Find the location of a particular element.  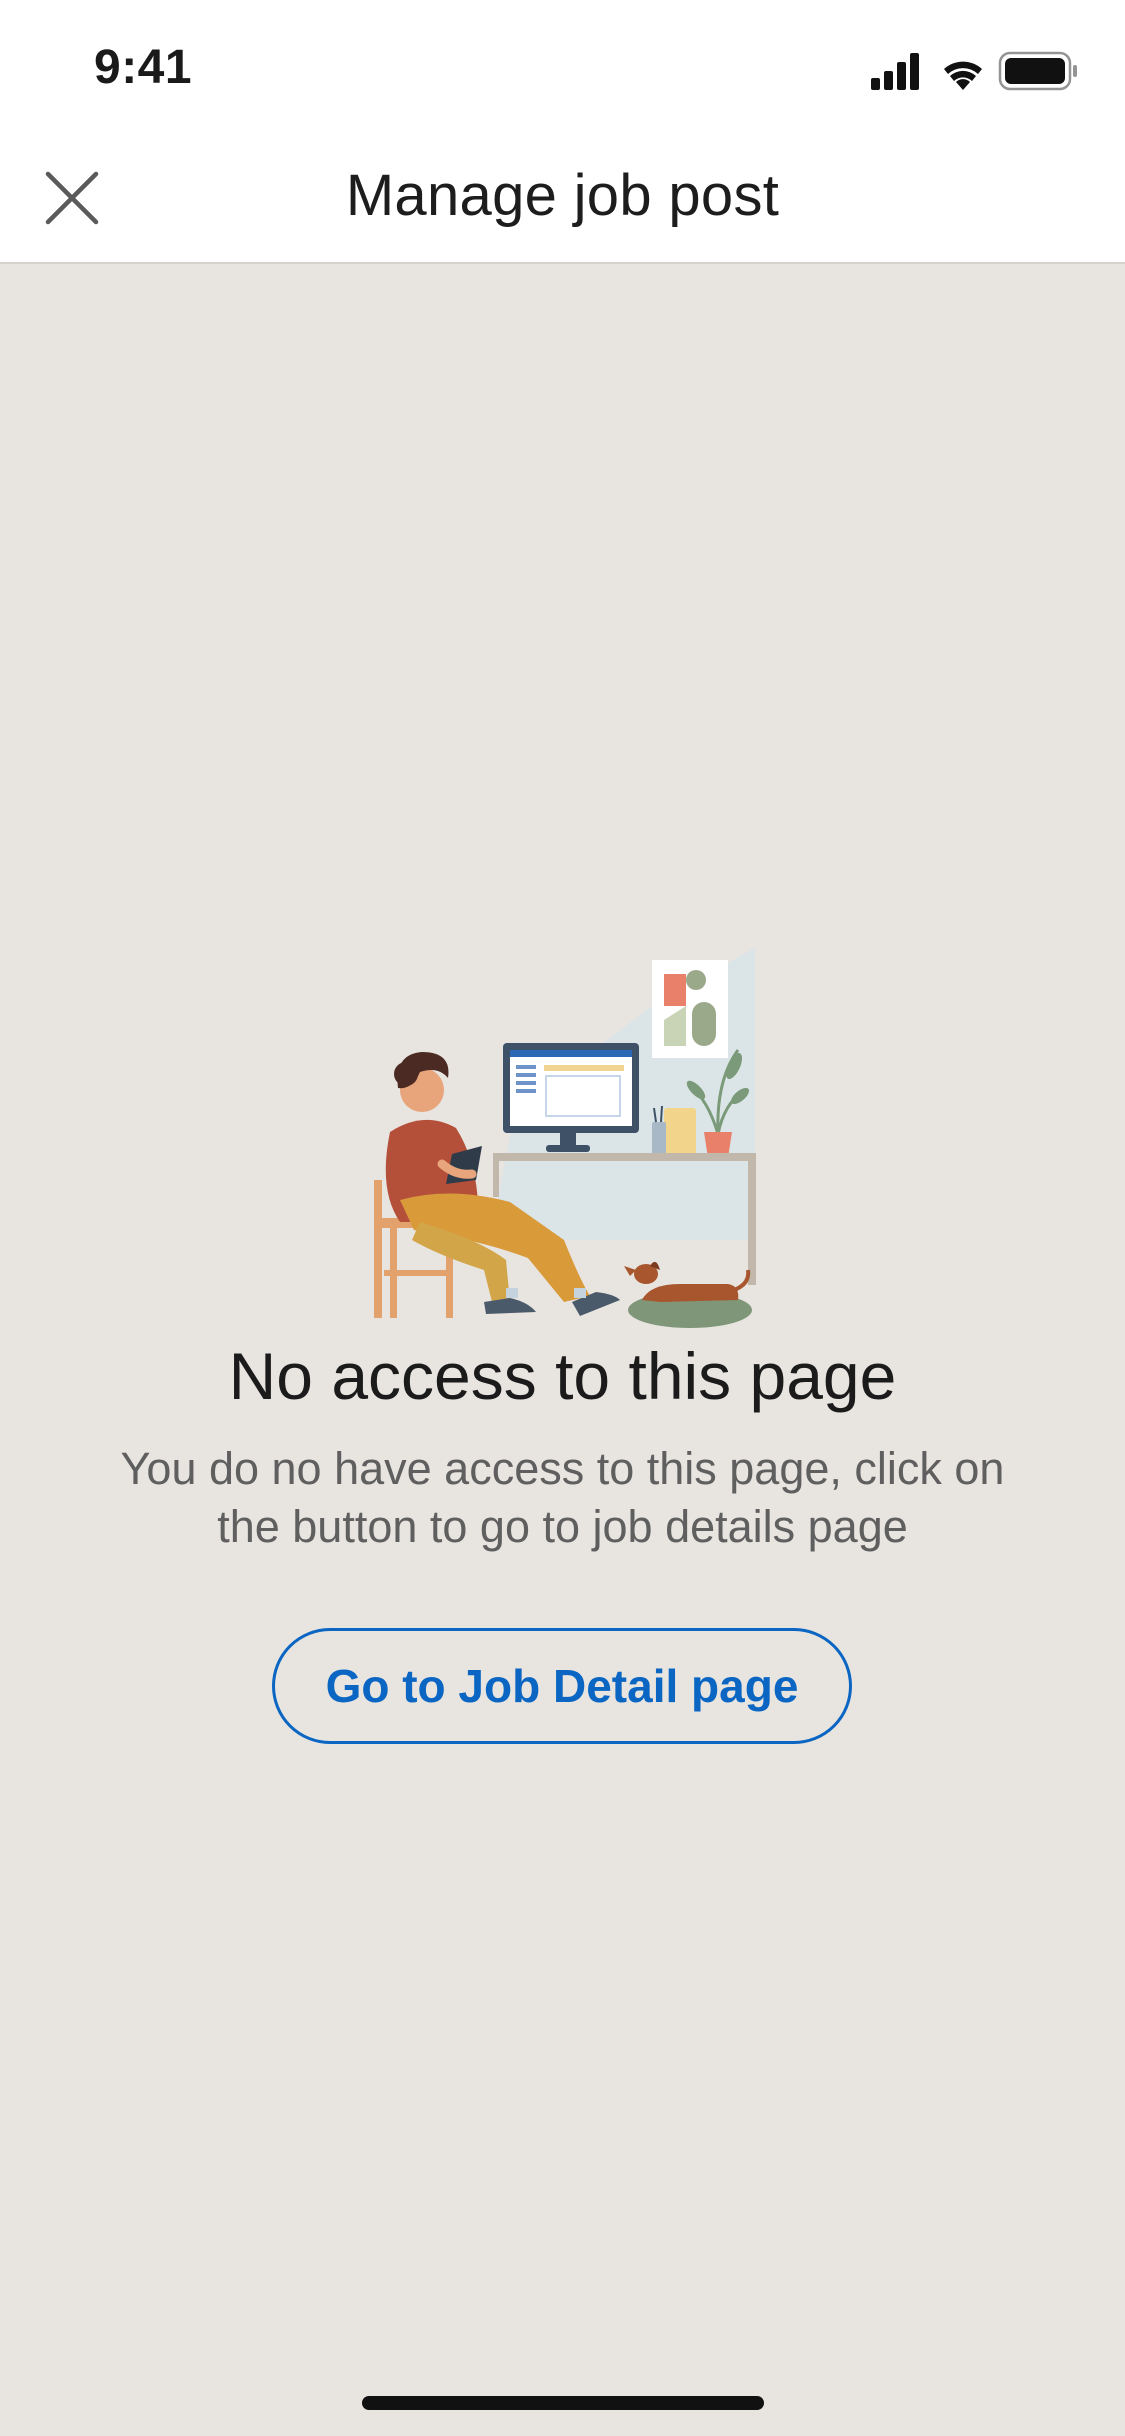

page-title: Manage job post is located at coordinates (562, 195).